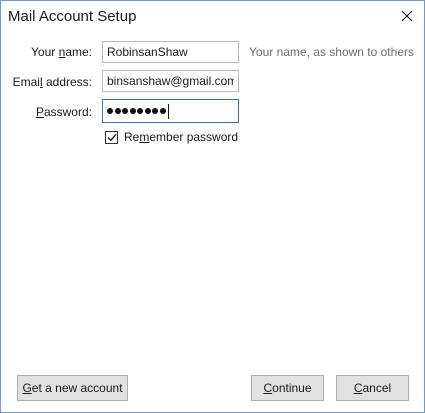 The width and height of the screenshot is (425, 413). Describe the element at coordinates (132, 137) in the screenshot. I see `remember-label-text: Re` at that location.